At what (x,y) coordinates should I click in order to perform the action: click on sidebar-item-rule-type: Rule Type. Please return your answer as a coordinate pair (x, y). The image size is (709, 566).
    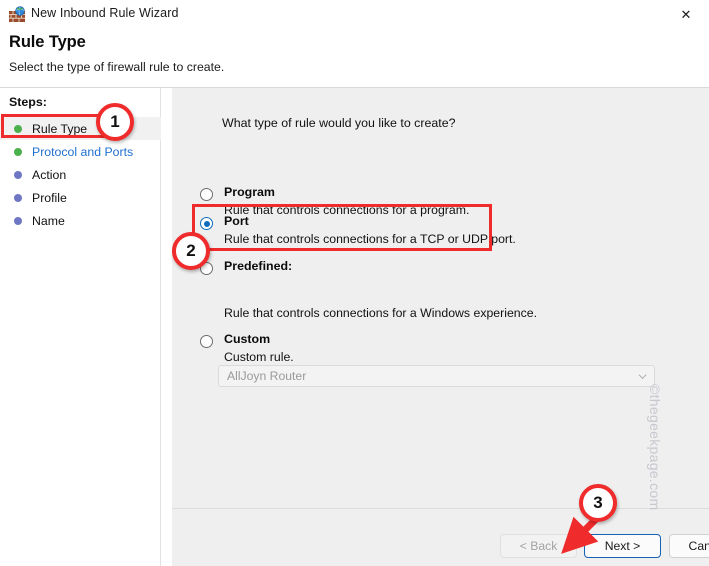
    Looking at the image, I should click on (80, 128).